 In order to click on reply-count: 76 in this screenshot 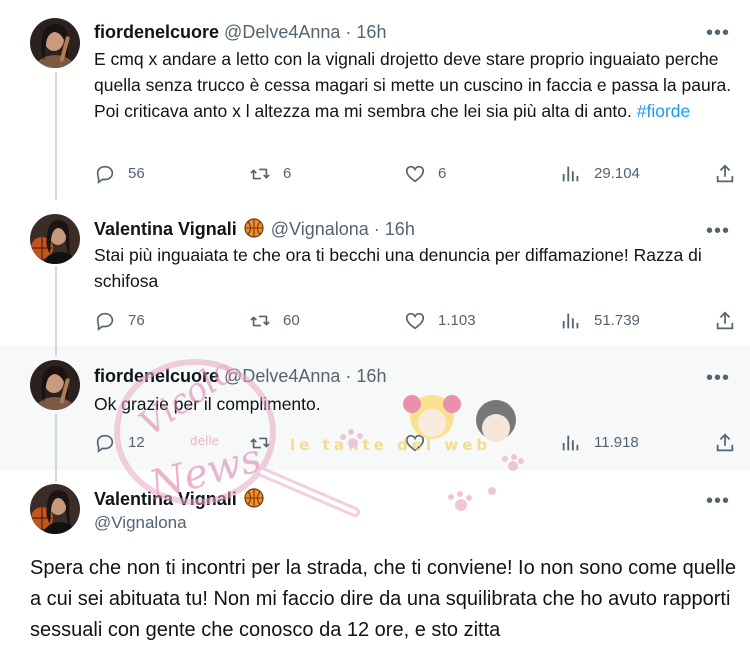, I will do `click(136, 320)`.